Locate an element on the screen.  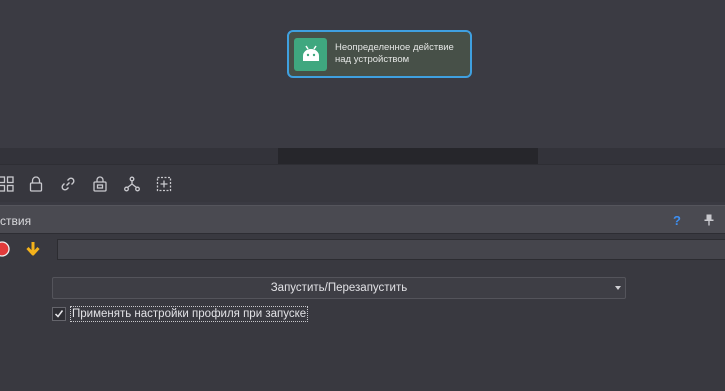
mode-select-value: Запустить/Перезапустить is located at coordinates (339, 288).